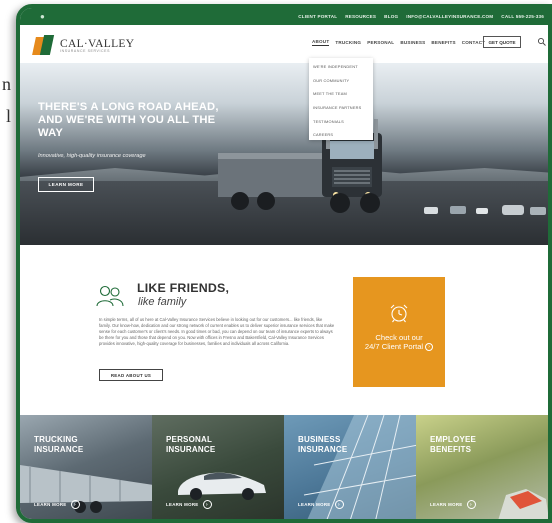 Image resolution: width=552 pixels, height=523 pixels. Describe the element at coordinates (341, 108) in the screenshot. I see `dropdown-item-partners: INSURANCE PARTNERS` at that location.